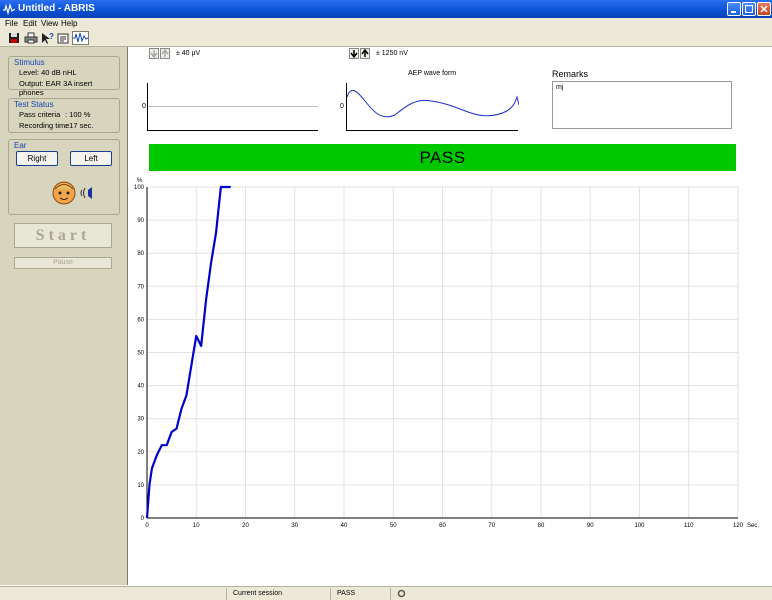  I want to click on report-button, so click(63, 38).